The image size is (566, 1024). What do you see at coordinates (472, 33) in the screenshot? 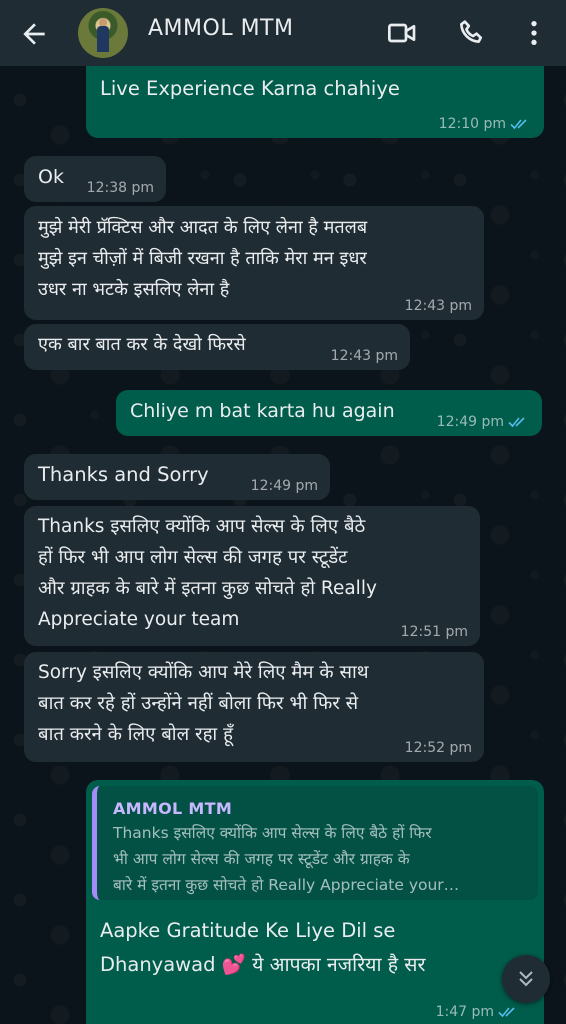
I see `voice-call-icon` at bounding box center [472, 33].